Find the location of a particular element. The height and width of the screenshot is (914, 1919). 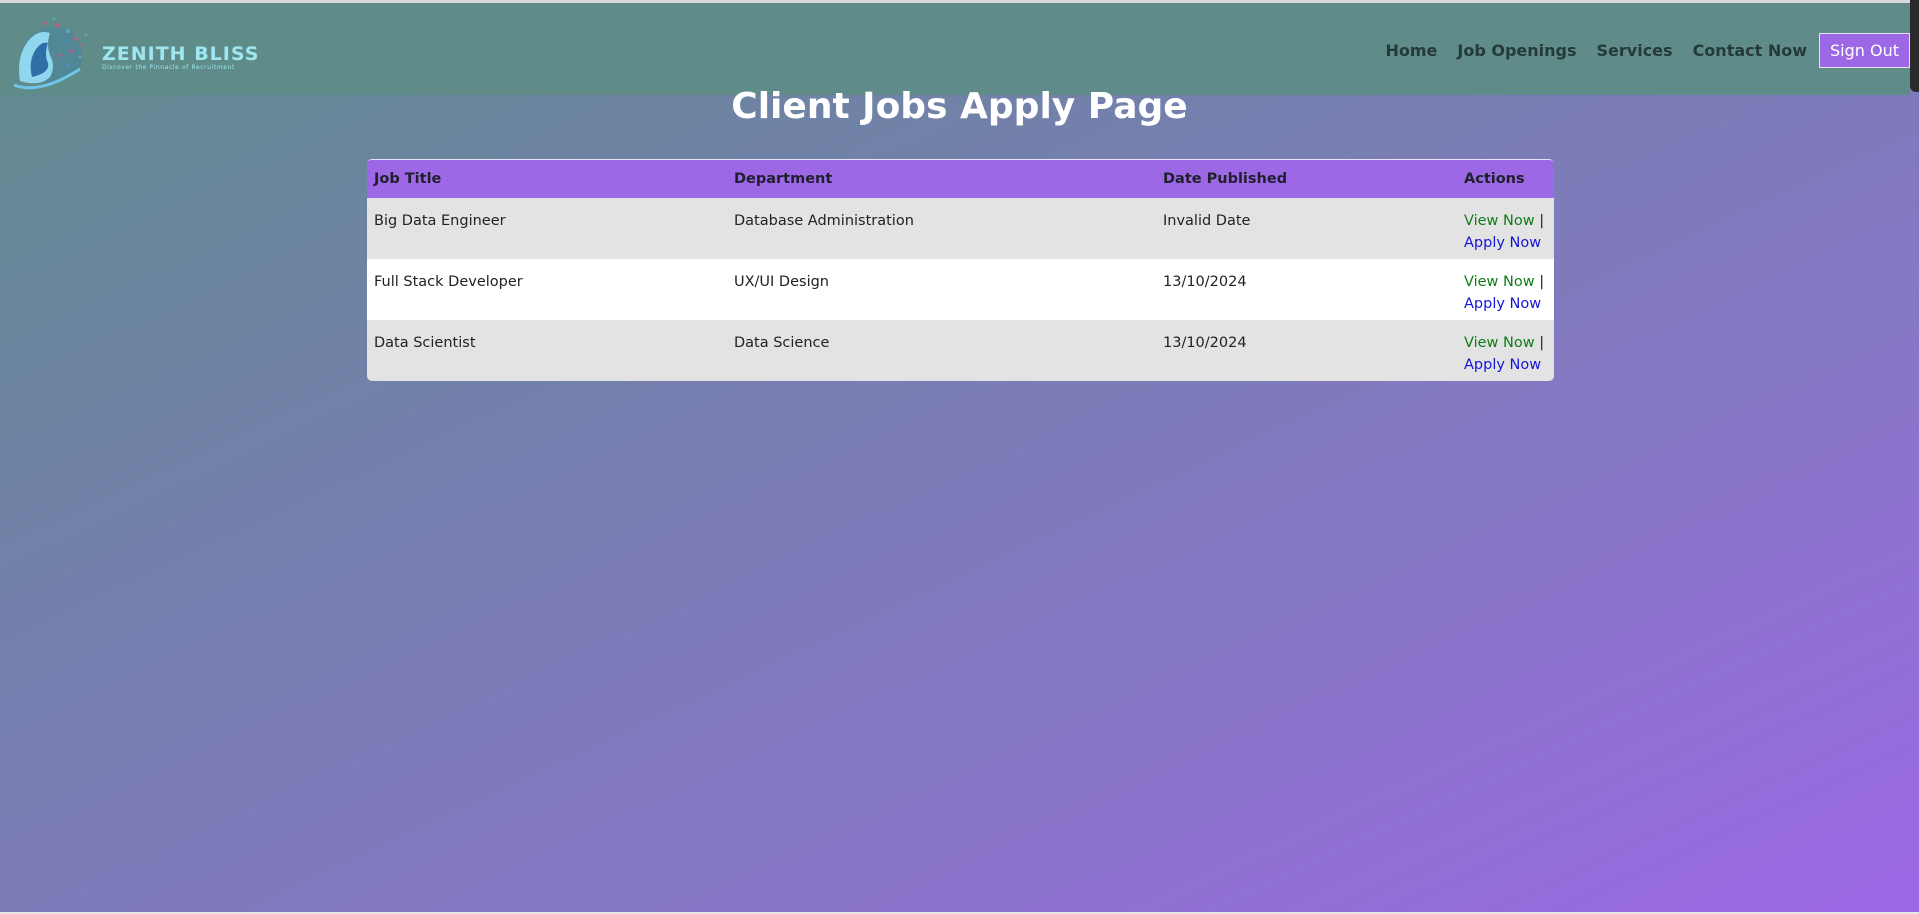

brand-name: ZENITH BLISS is located at coordinates (181, 54).